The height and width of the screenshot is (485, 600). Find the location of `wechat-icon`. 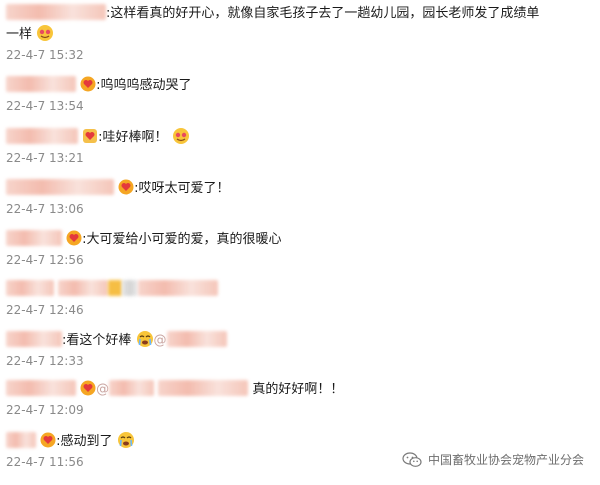

wechat-icon is located at coordinates (412, 459).